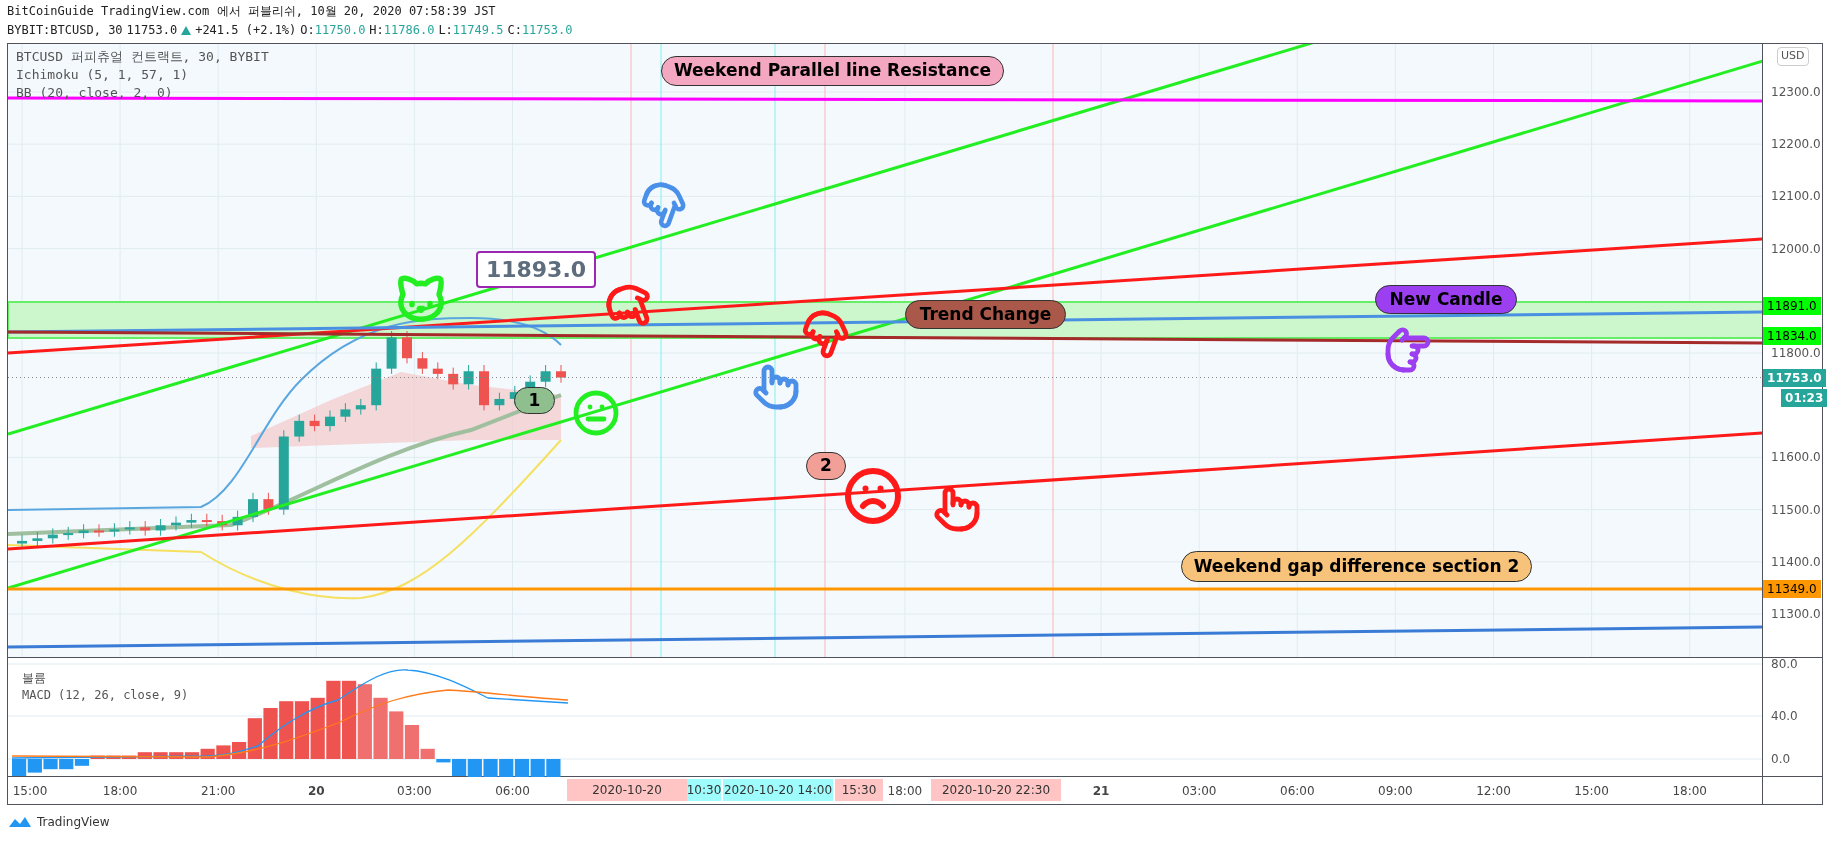 The width and height of the screenshot is (1828, 841). Describe the element at coordinates (105, 678) in the screenshot. I see `indicator-legend: 볼륨` at that location.